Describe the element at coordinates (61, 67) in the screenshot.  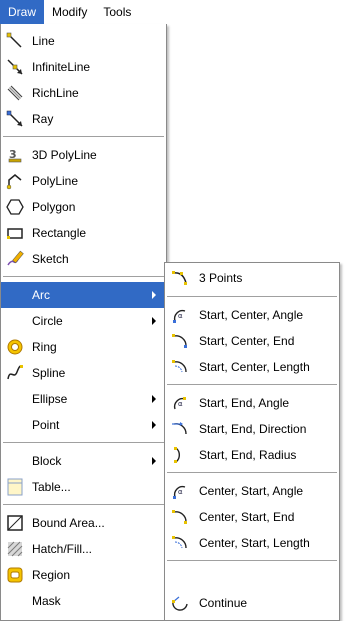
I see `menu-item-label: InfiniteLine` at that location.